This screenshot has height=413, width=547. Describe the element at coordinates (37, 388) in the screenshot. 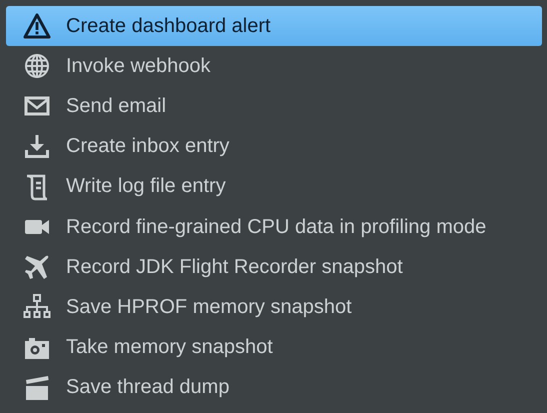

I see `clapperboard-icon` at that location.